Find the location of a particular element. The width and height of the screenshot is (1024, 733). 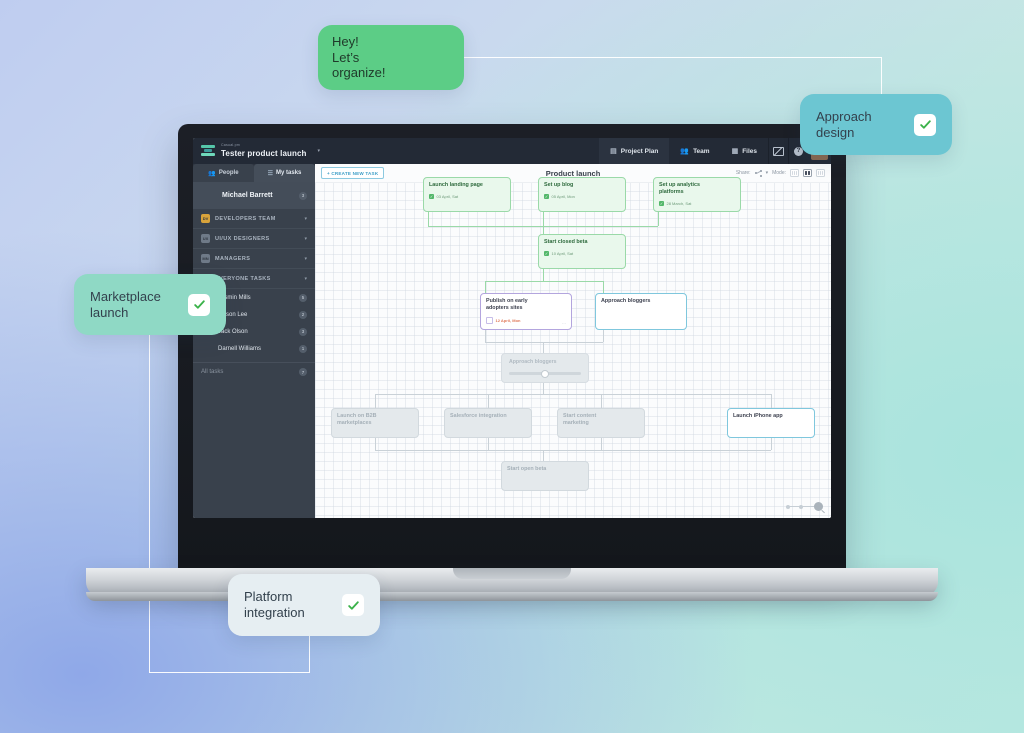

sidebar-person-darnell-williams: Darnell Williams 1 is located at coordinates (254, 348).